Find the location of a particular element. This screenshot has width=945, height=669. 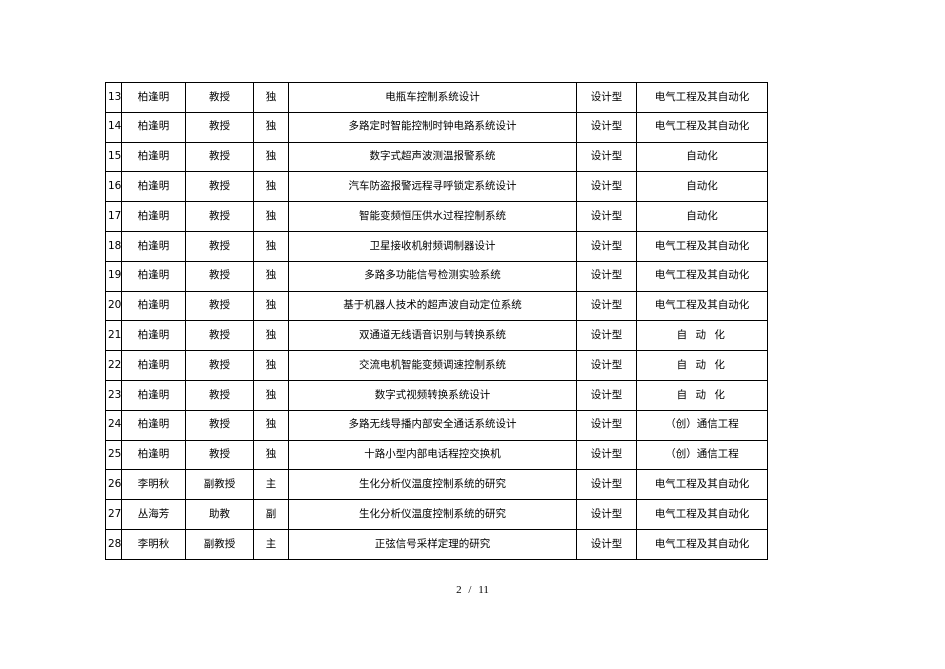

cell-project-title: 多路无线导播内部安全通话系统设计 is located at coordinates (432, 425).